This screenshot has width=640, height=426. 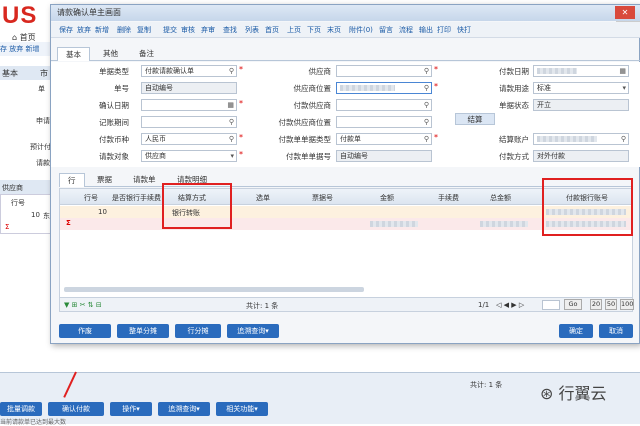 What do you see at coordinates (322, 198) in the screenshot?
I see `col-bill-no: 票据号` at bounding box center [322, 198].